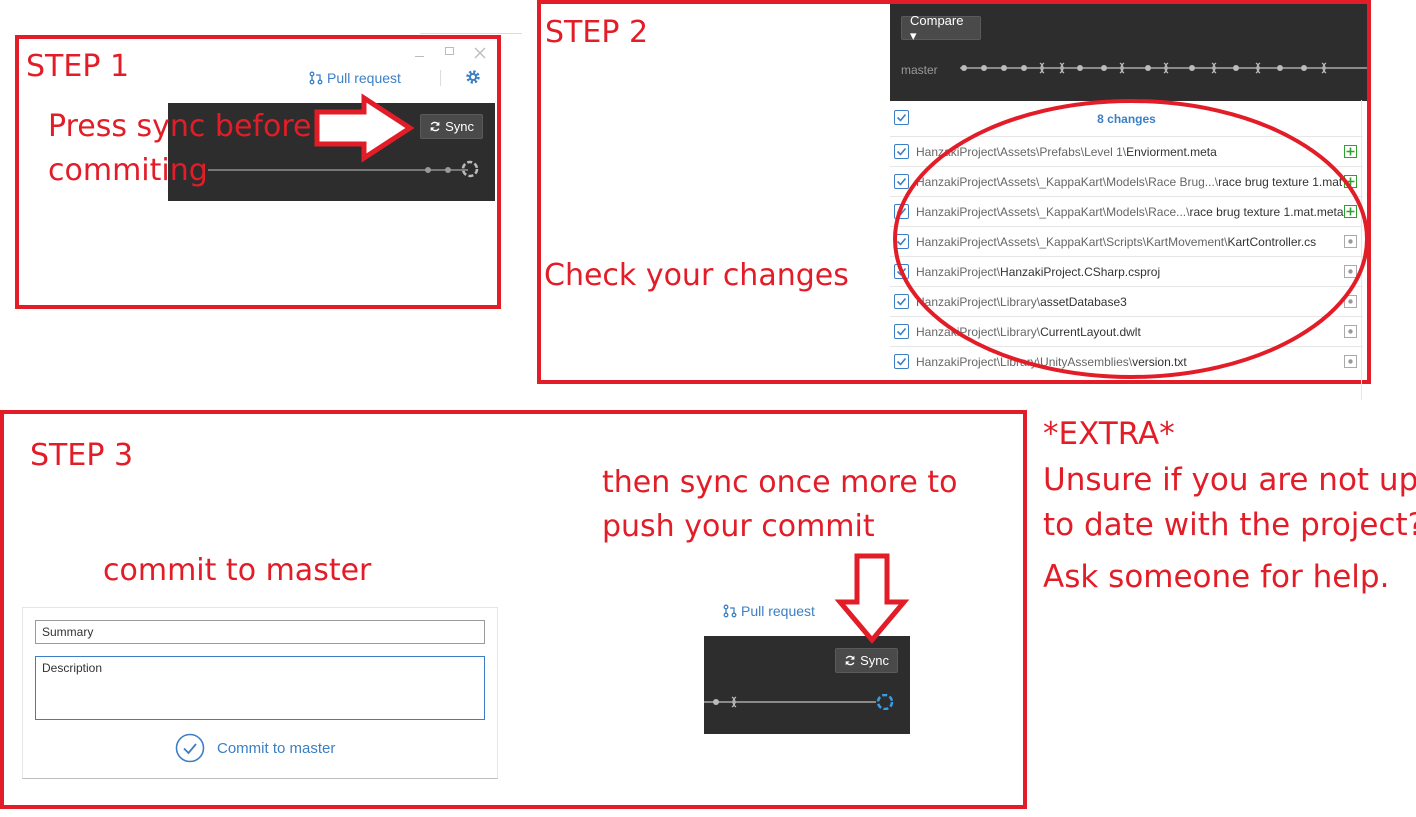 This screenshot has height=817, width=1416. I want to click on commit-graph, so click(1163, 68).